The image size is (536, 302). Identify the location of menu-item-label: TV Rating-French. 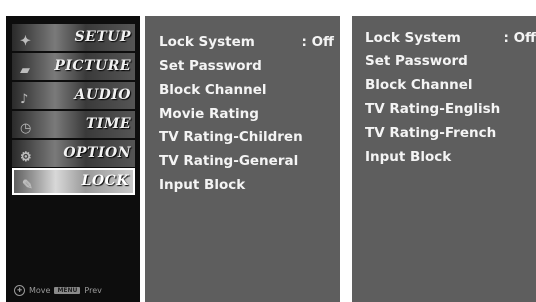
(431, 133).